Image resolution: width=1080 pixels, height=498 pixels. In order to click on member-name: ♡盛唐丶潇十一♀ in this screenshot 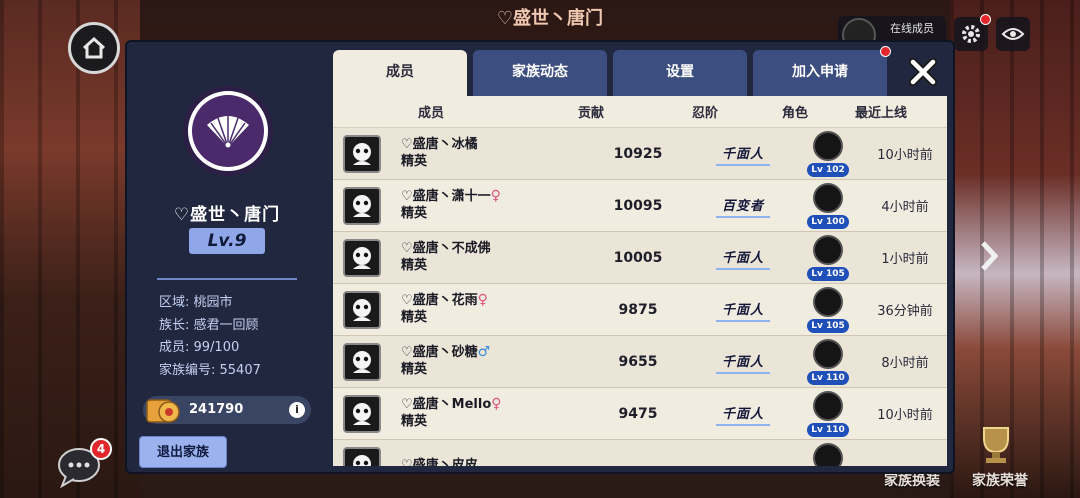, I will do `click(451, 196)`.